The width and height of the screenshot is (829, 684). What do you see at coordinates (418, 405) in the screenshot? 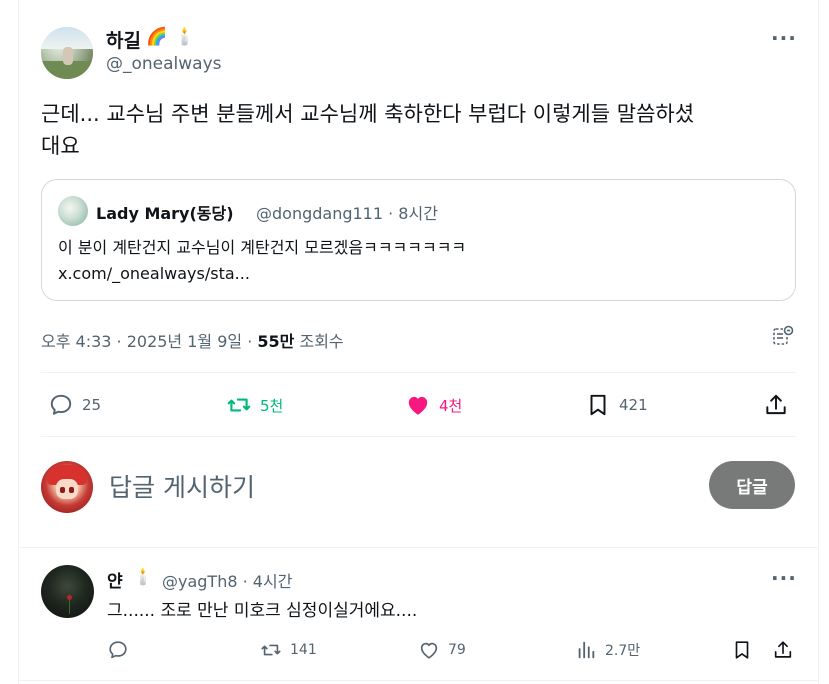
I see `heart-icon` at bounding box center [418, 405].